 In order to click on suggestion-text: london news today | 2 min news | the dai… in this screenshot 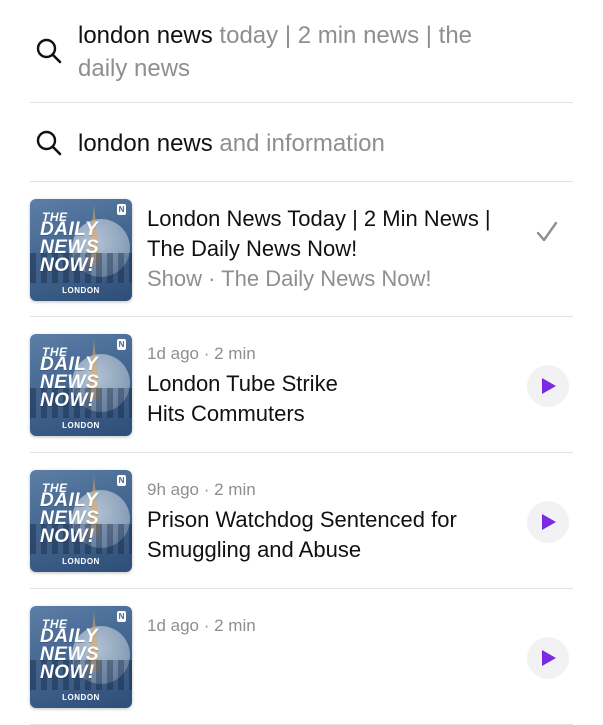, I will do `click(300, 52)`.